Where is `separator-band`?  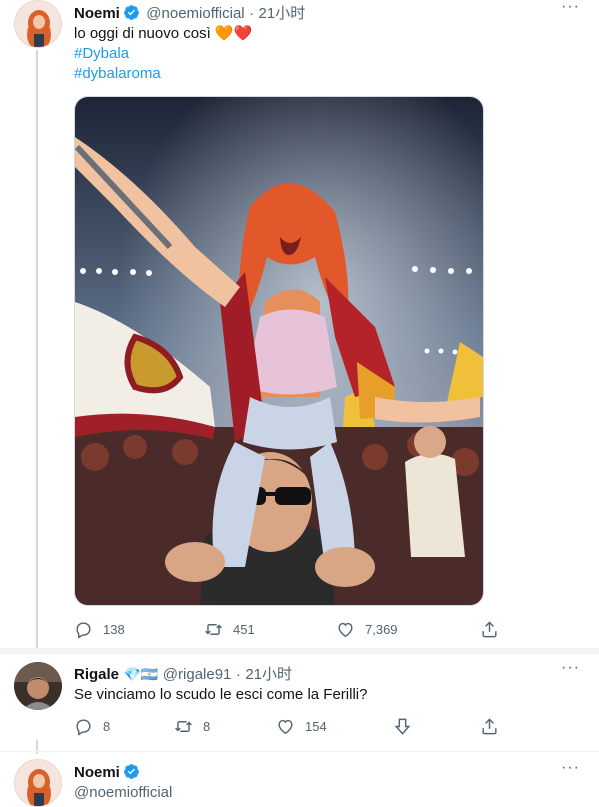 separator-band is located at coordinates (299, 651).